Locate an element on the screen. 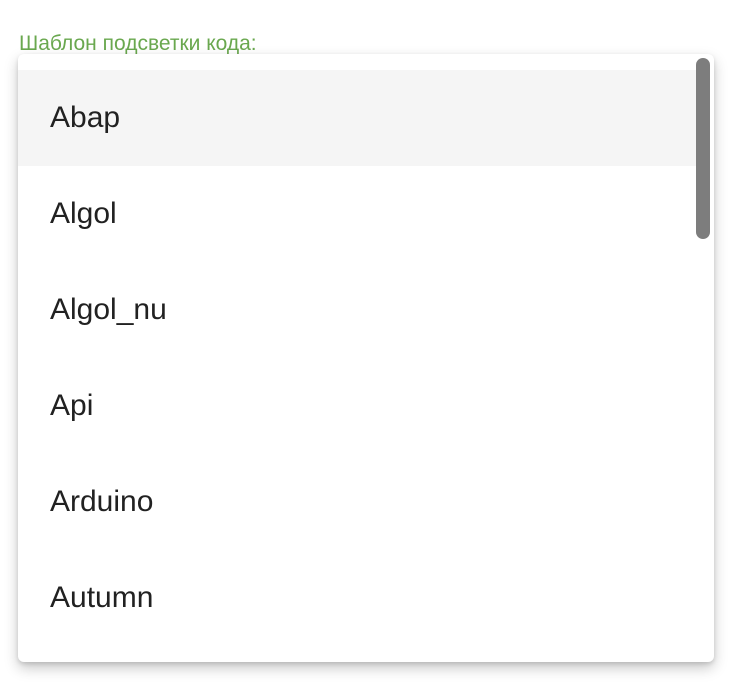  option-api: Api is located at coordinates (357, 406).